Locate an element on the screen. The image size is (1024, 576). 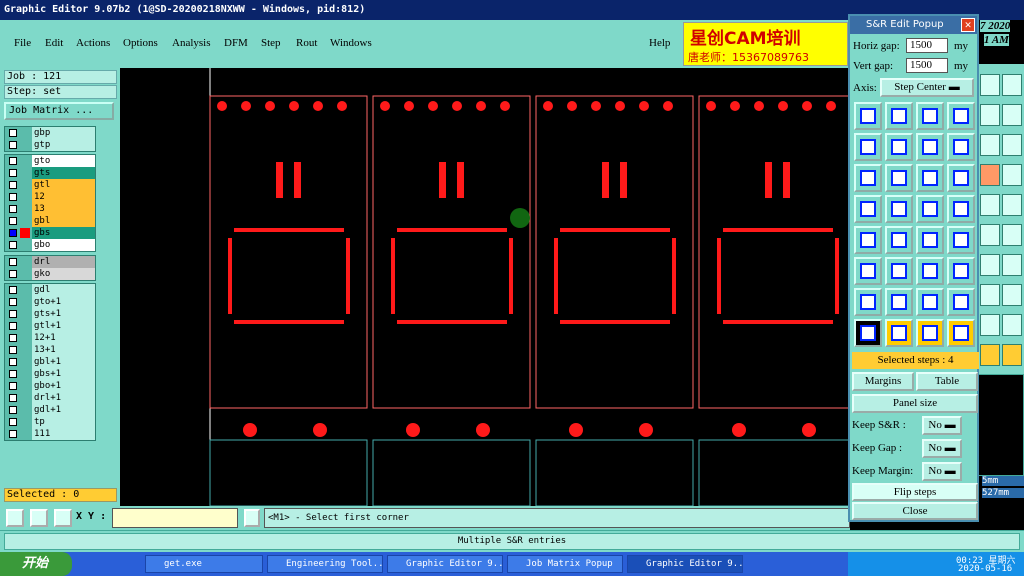
menu-edit: Edit is located at coordinates (54, 43).